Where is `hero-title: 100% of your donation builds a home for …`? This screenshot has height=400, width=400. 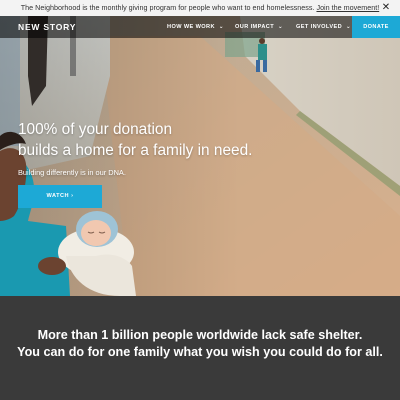 hero-title: 100% of your donation builds a home for … is located at coordinates (168, 140).